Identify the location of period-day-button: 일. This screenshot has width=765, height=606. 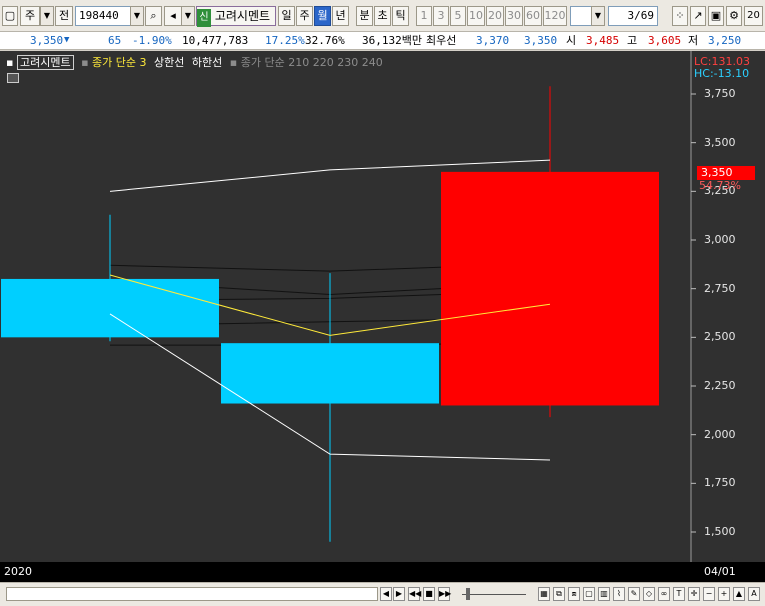
(286, 16).